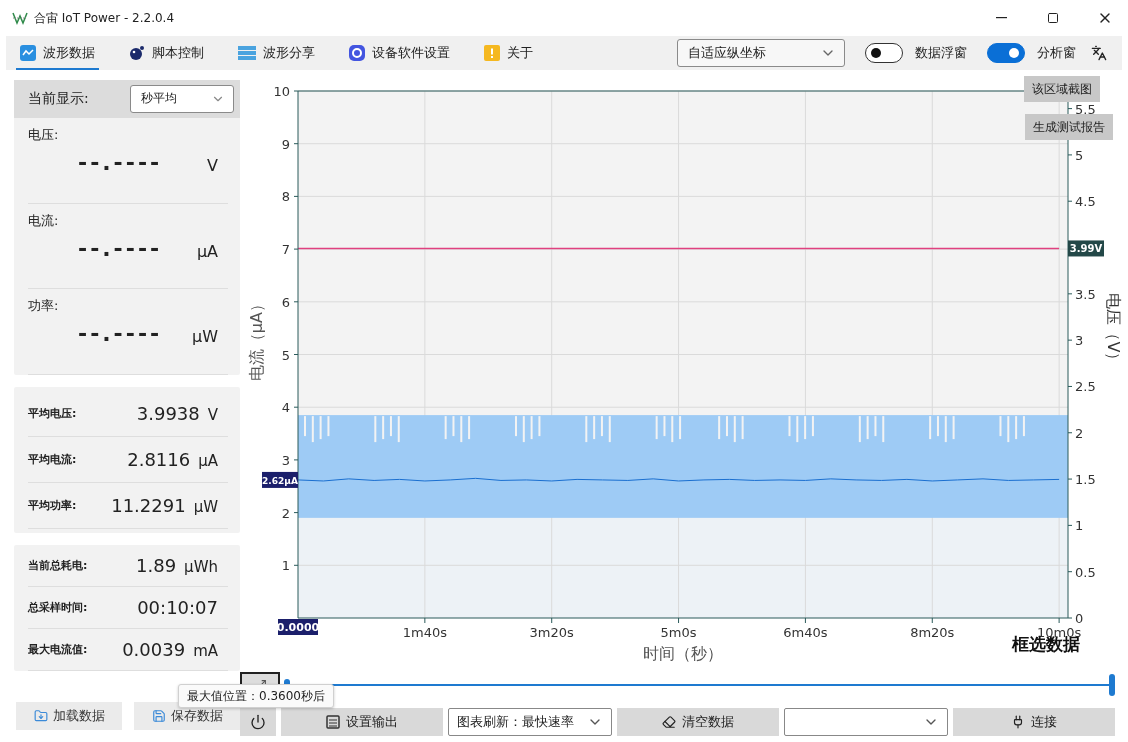 The height and width of the screenshot is (742, 1128). What do you see at coordinates (201, 567) in the screenshot?
I see `stat-unit: μWh` at bounding box center [201, 567].